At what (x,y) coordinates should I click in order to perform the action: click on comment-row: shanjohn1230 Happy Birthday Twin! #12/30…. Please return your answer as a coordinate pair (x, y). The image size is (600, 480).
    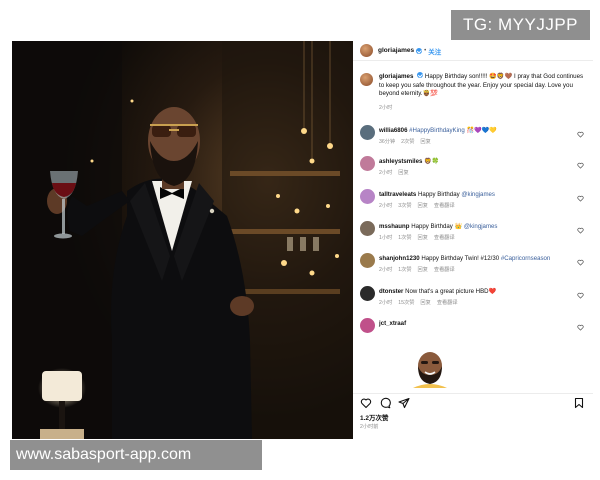
    Looking at the image, I should click on (473, 267).